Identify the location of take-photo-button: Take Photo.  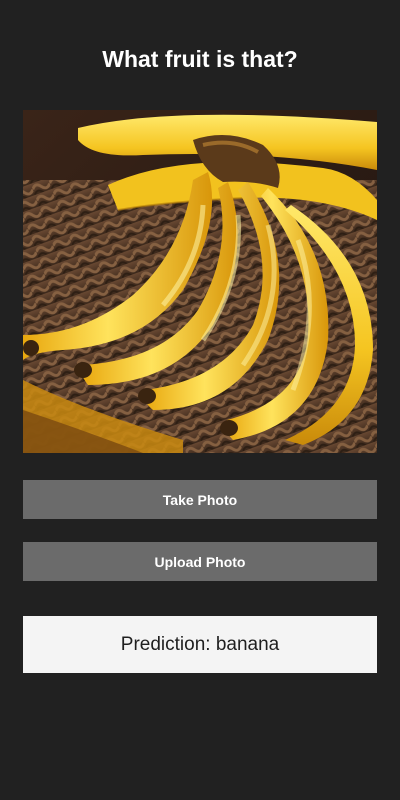
(200, 499).